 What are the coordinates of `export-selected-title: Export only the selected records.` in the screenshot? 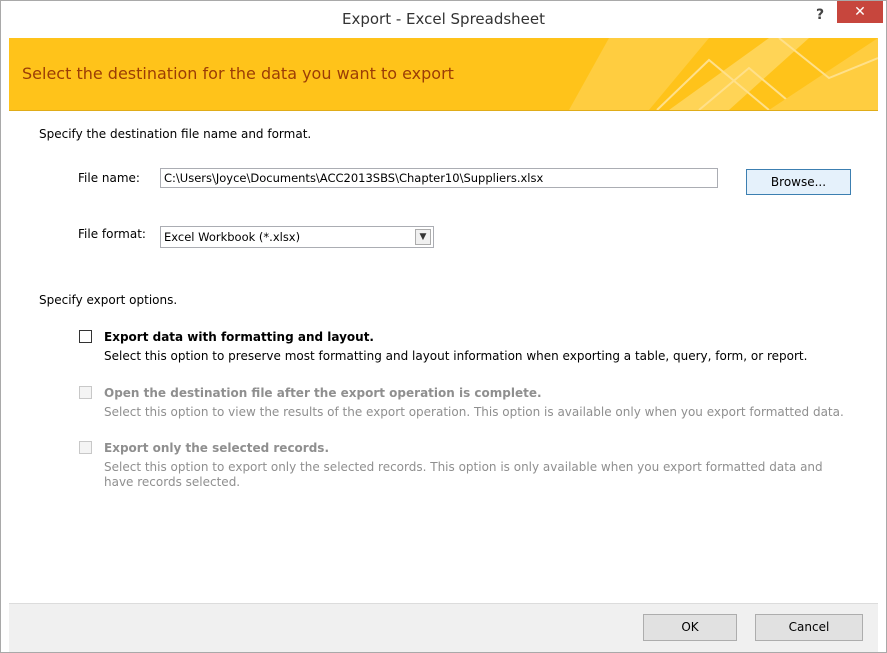 It's located at (217, 448).